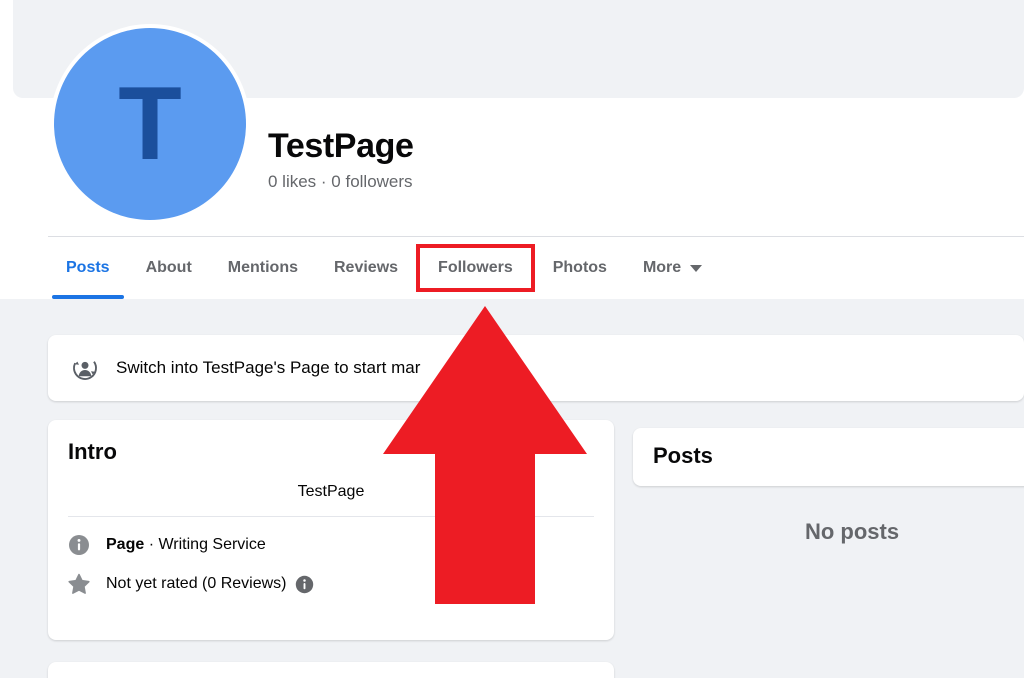  I want to click on tab-mentions-label: Mentions, so click(262, 267).